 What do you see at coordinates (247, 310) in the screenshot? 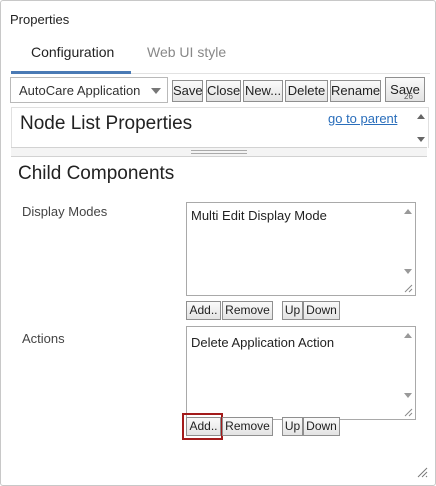
I see `display-modes-remove-button: Remove` at bounding box center [247, 310].